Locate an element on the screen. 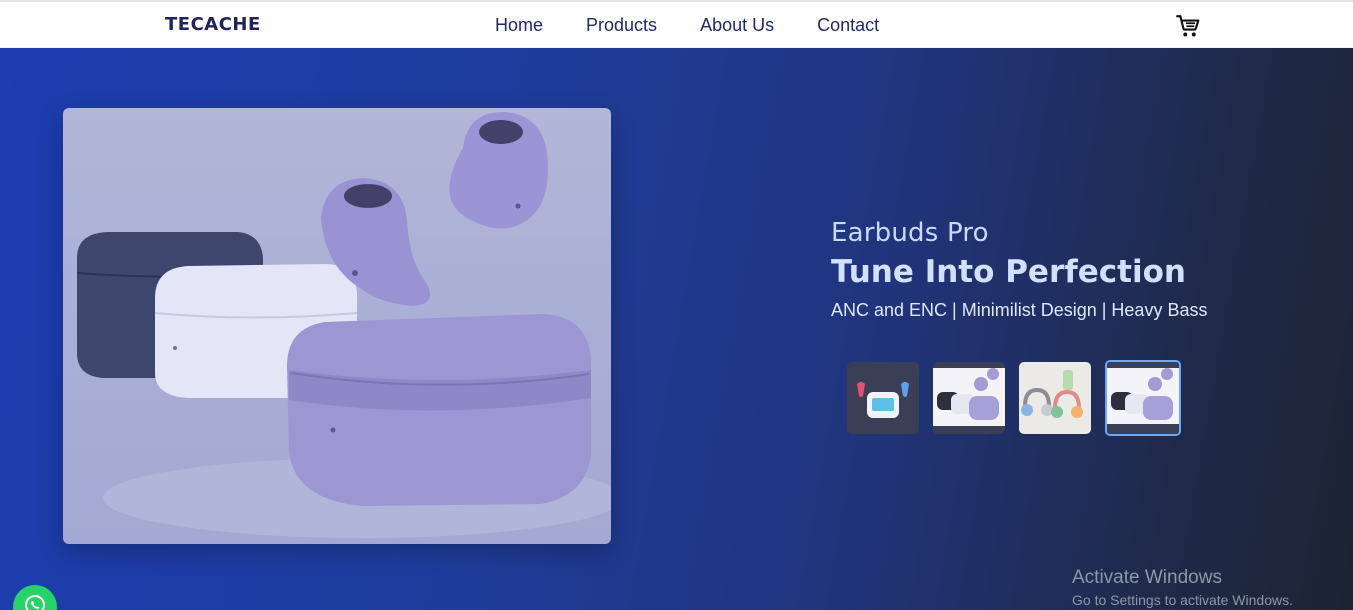  thumbnail-4-selected is located at coordinates (1143, 398).